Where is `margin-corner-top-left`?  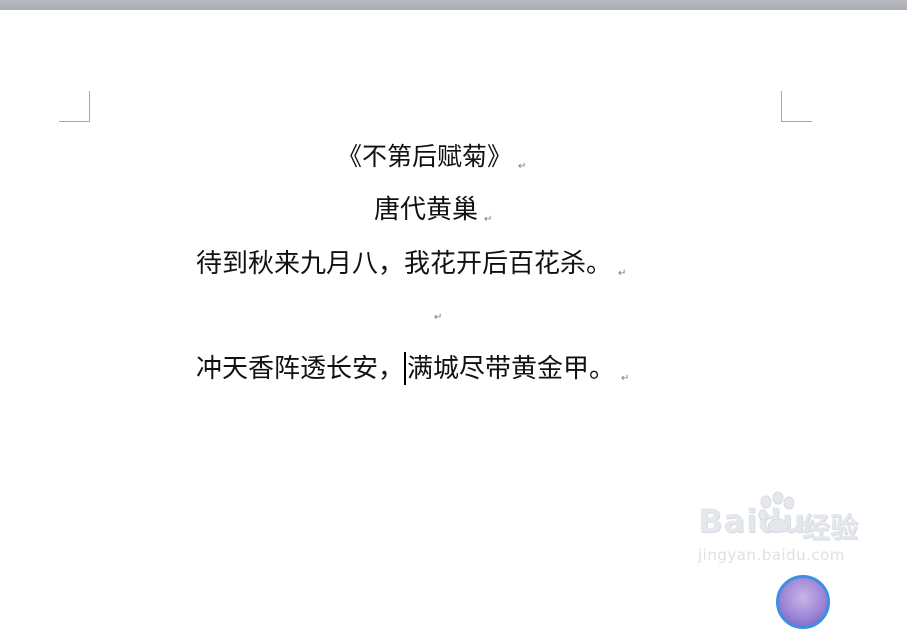
margin-corner-top-left is located at coordinates (74, 106).